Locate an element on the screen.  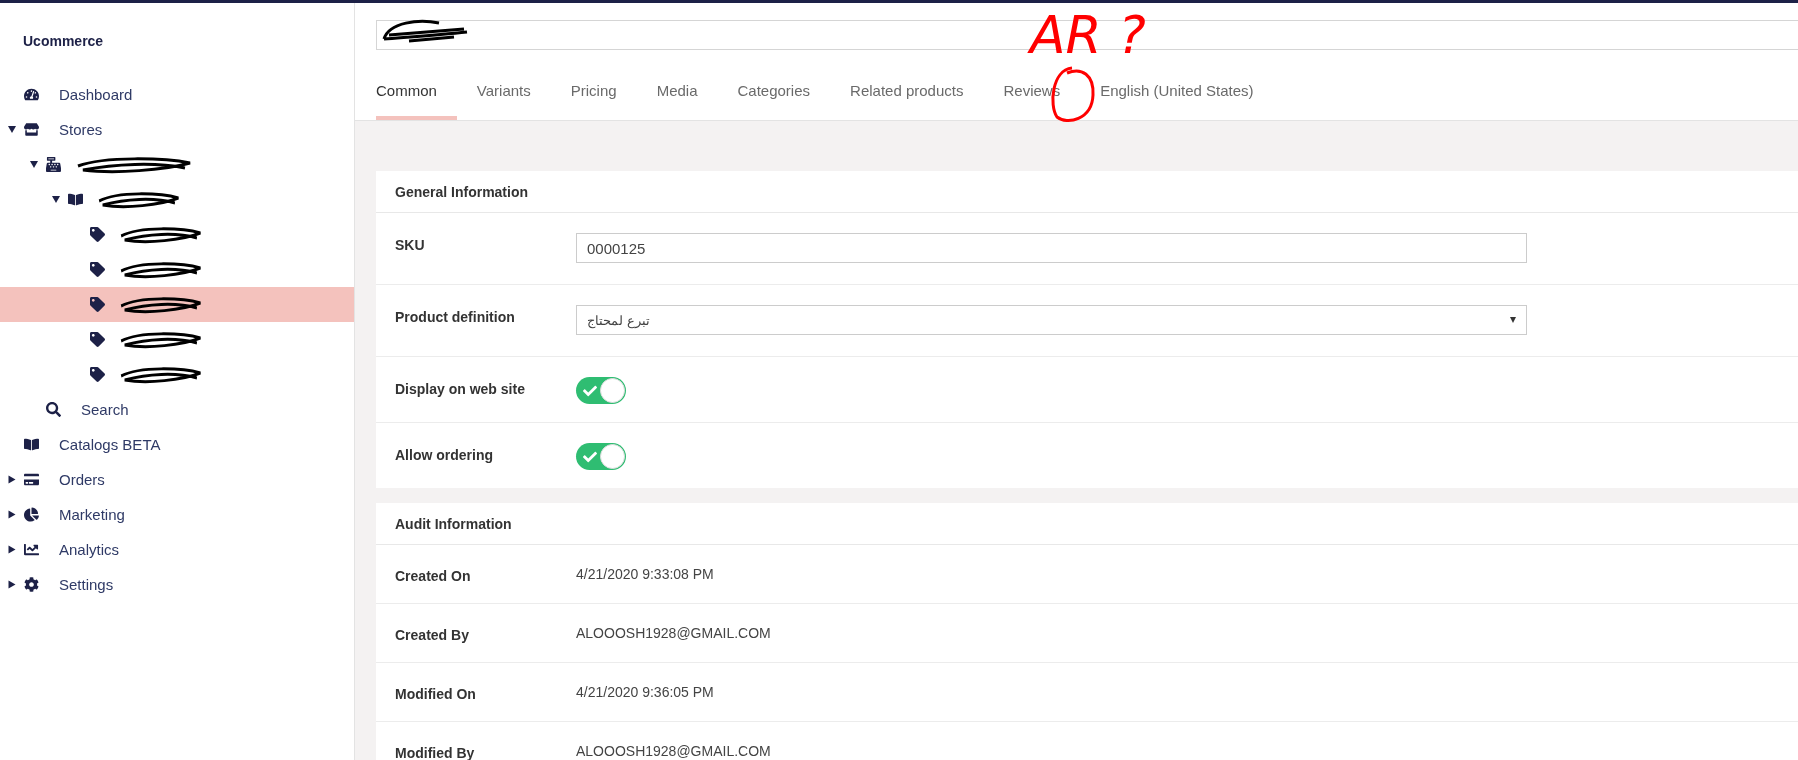
field-label: Modified On is located at coordinates (436, 693).